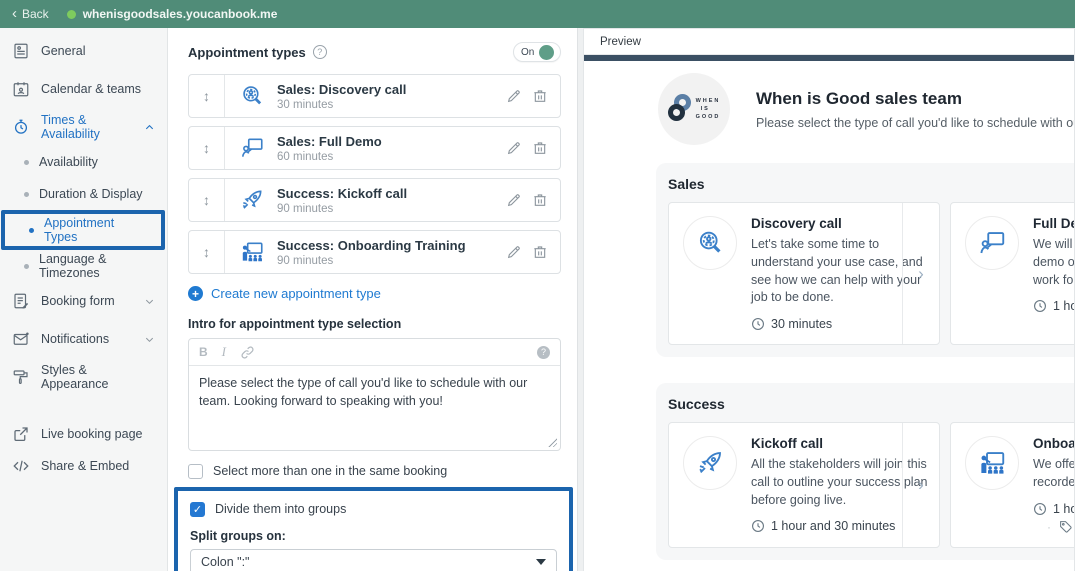 The width and height of the screenshot is (1075, 571). I want to click on sidebar-item-notifications: Notifications, so click(83, 339).